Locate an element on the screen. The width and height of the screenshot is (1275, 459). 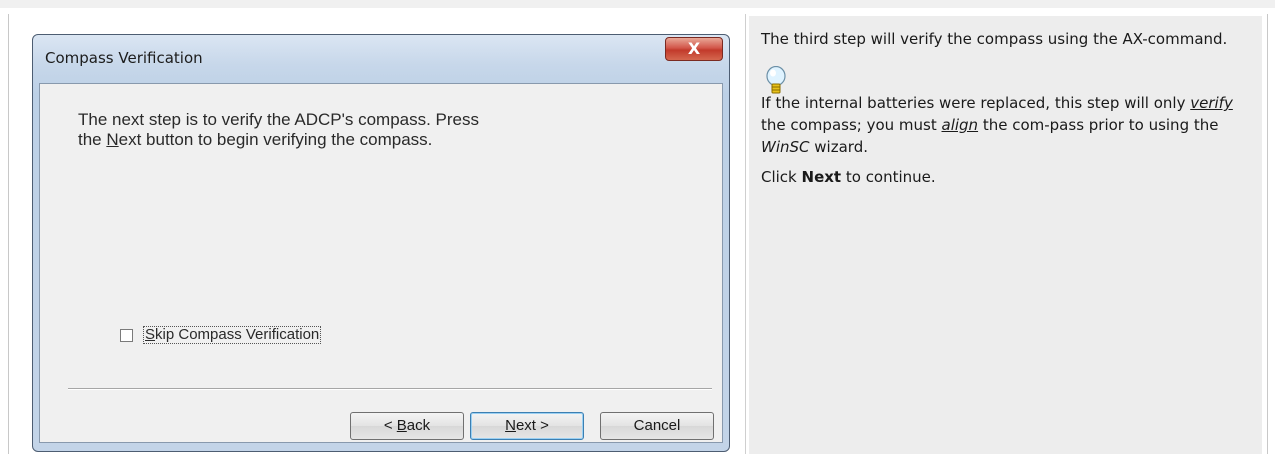
dialog-separator is located at coordinates (390, 389).